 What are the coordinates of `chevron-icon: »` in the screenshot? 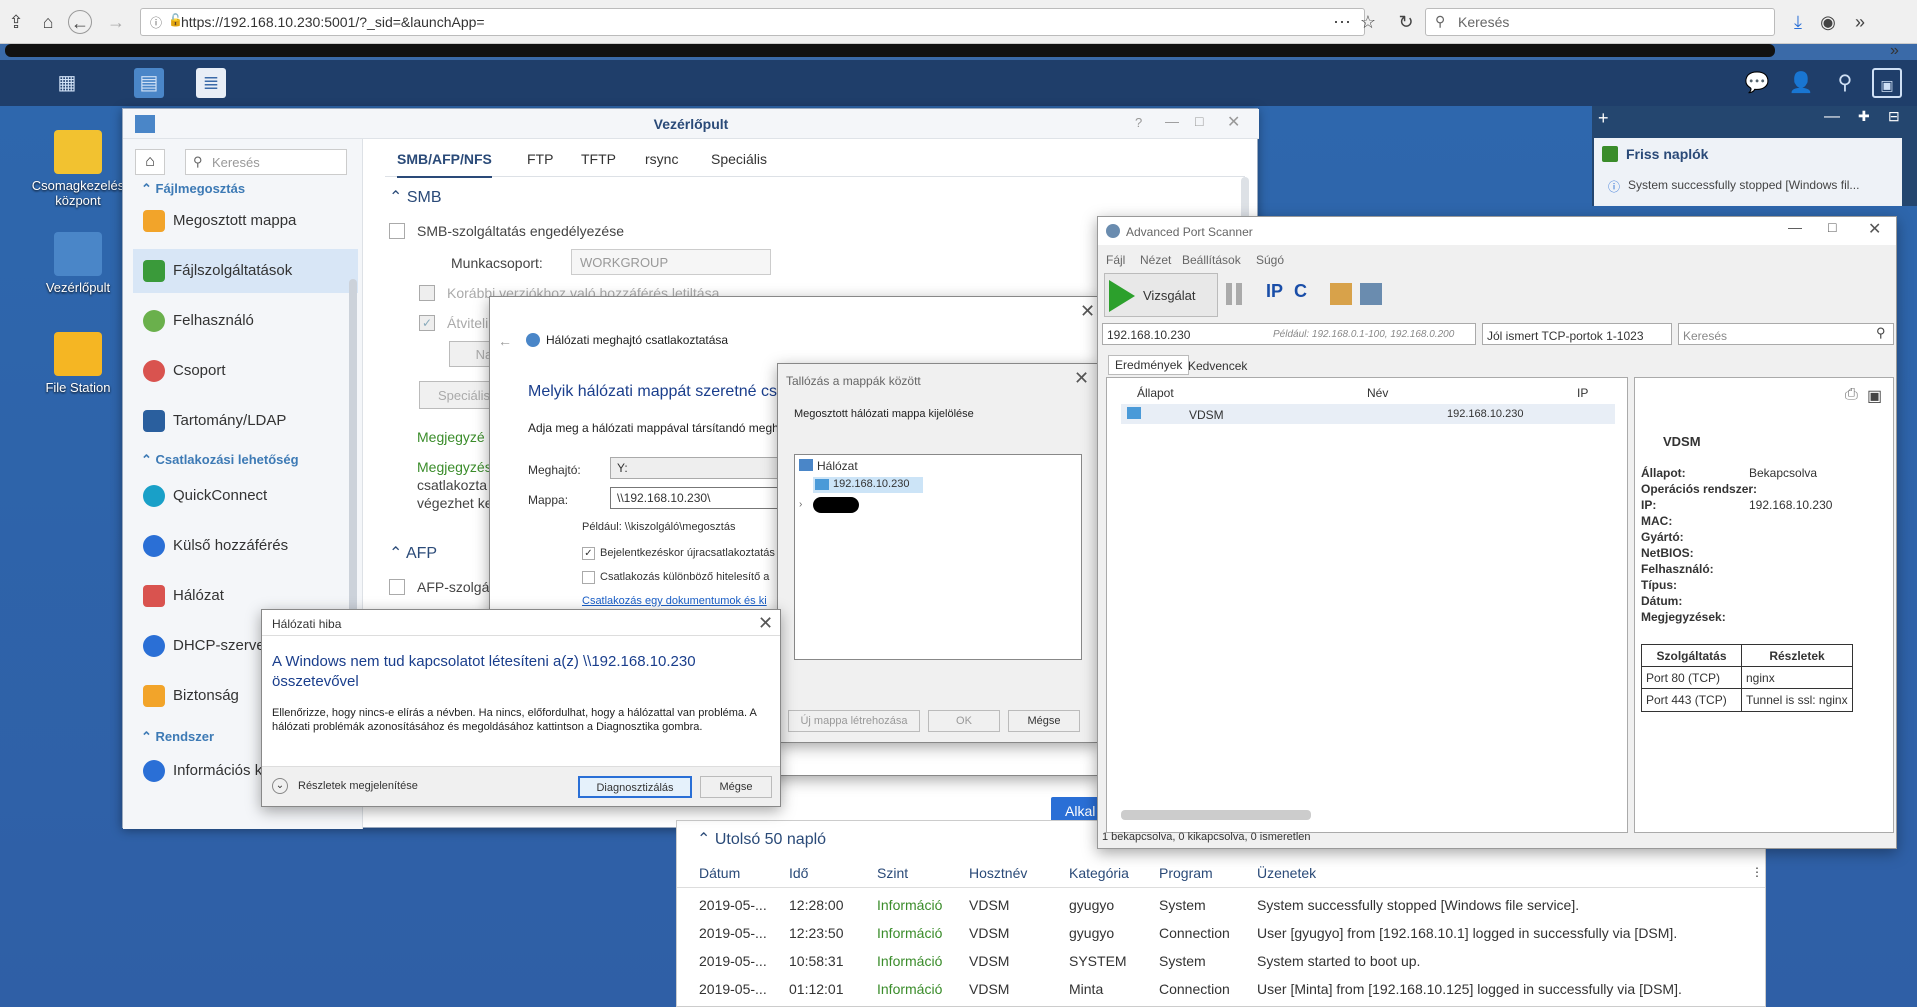 It's located at (1894, 51).